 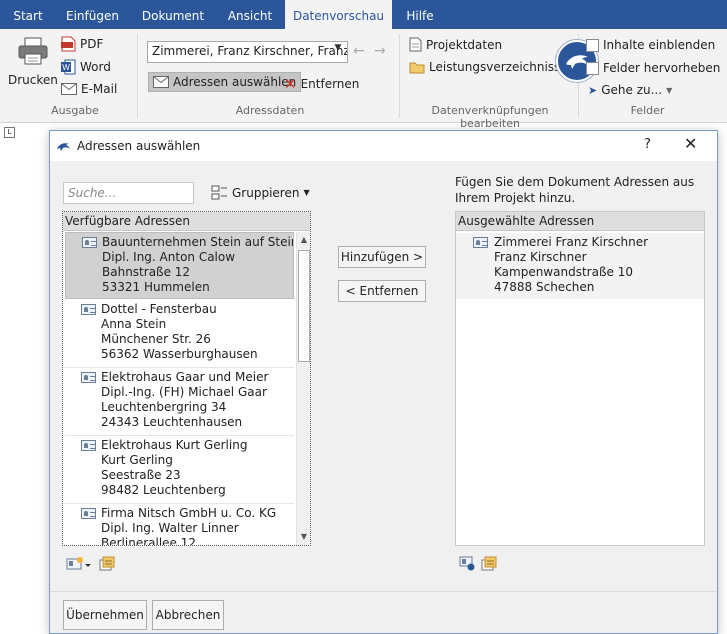 I want to click on projektdaten-button: Projektdaten, so click(x=455, y=44).